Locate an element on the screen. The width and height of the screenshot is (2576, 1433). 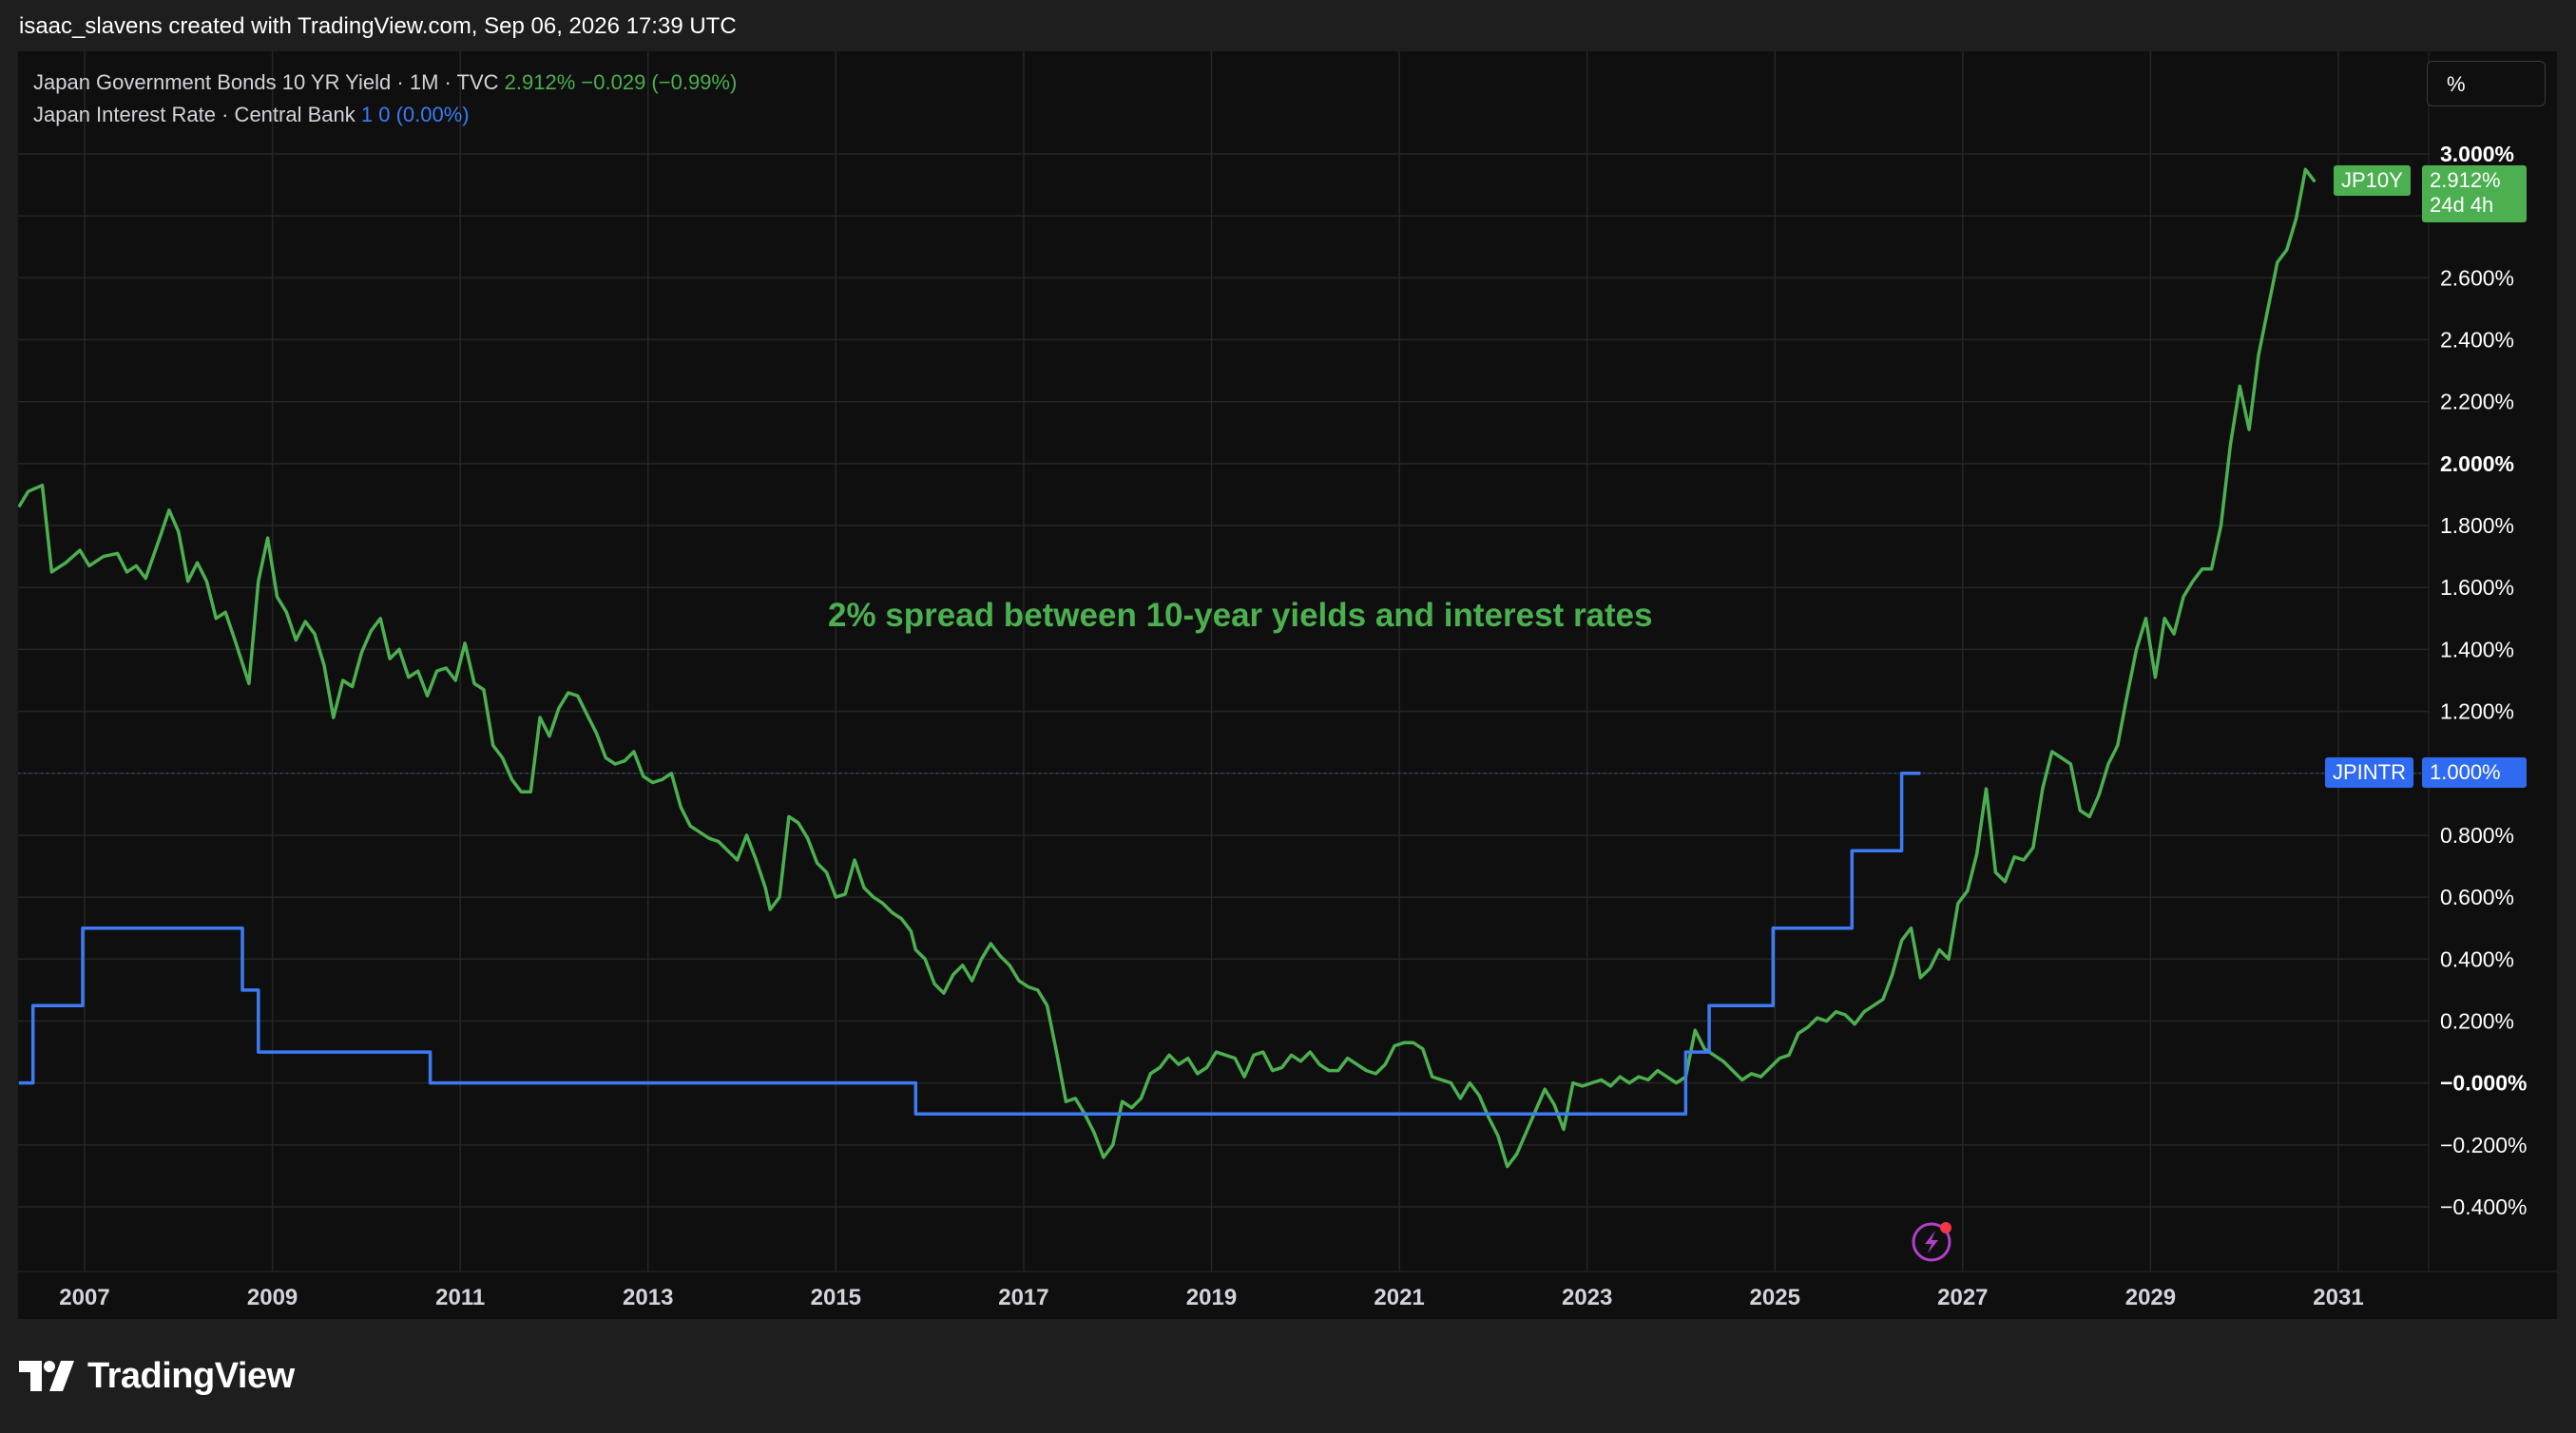
legend-jp10y-change: −0.029 (−0.99%) is located at coordinates (659, 82).